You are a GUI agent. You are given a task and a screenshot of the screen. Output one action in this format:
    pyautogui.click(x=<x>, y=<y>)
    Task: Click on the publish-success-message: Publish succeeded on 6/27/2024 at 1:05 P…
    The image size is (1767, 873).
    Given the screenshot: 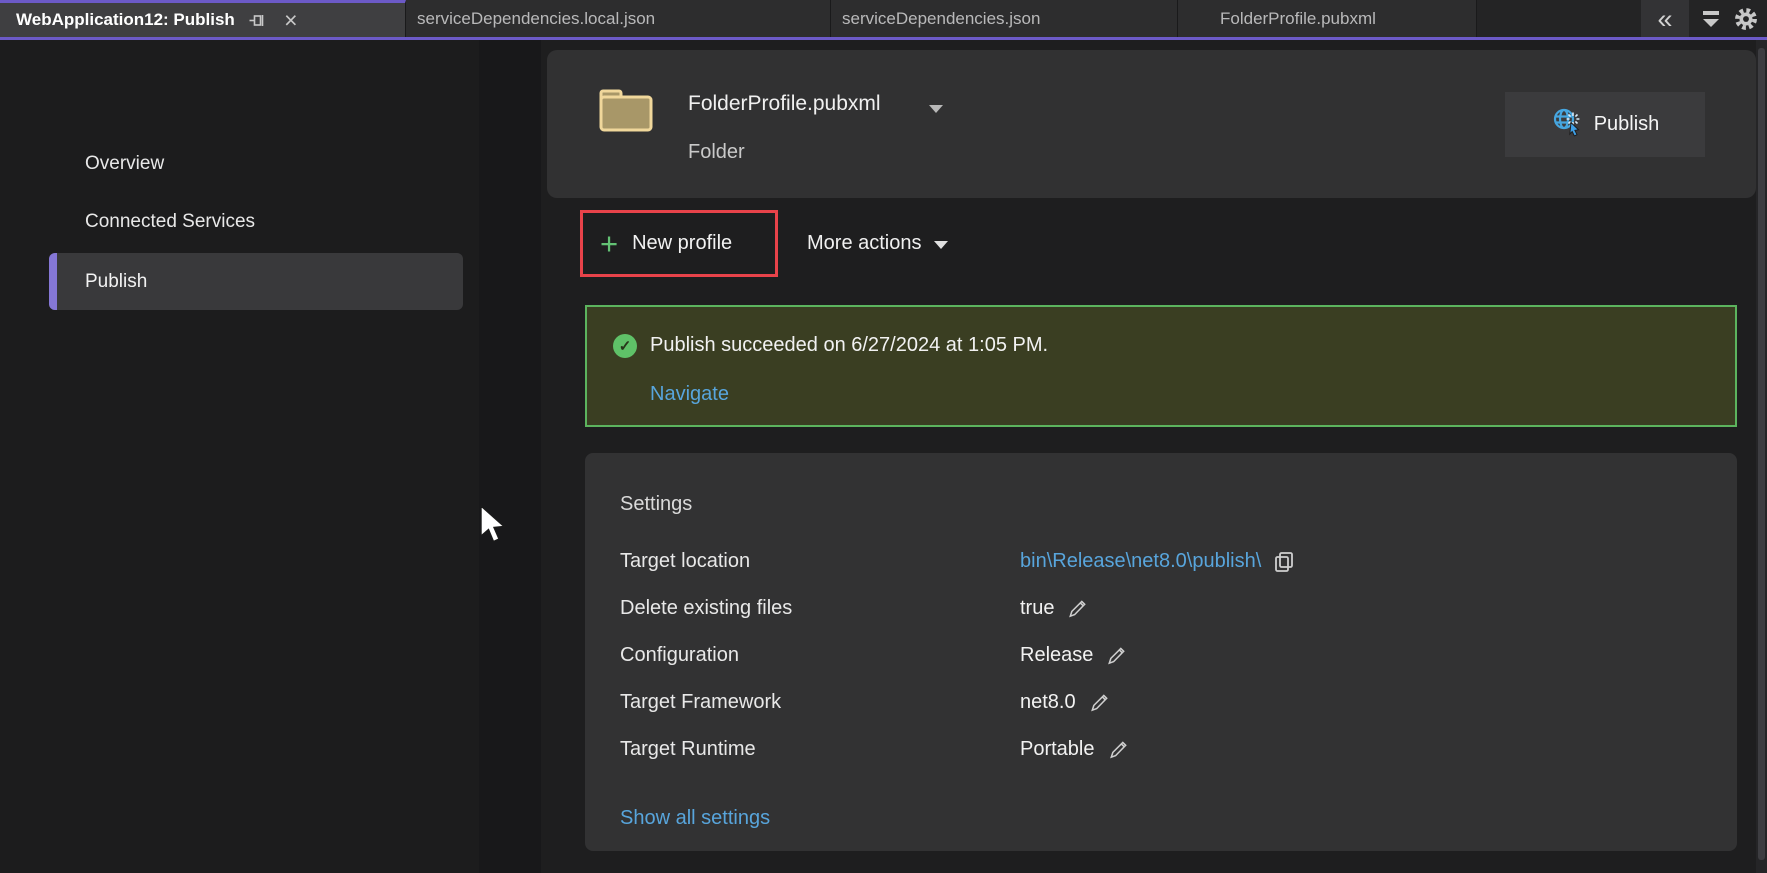 What is the action you would take?
    pyautogui.click(x=849, y=345)
    